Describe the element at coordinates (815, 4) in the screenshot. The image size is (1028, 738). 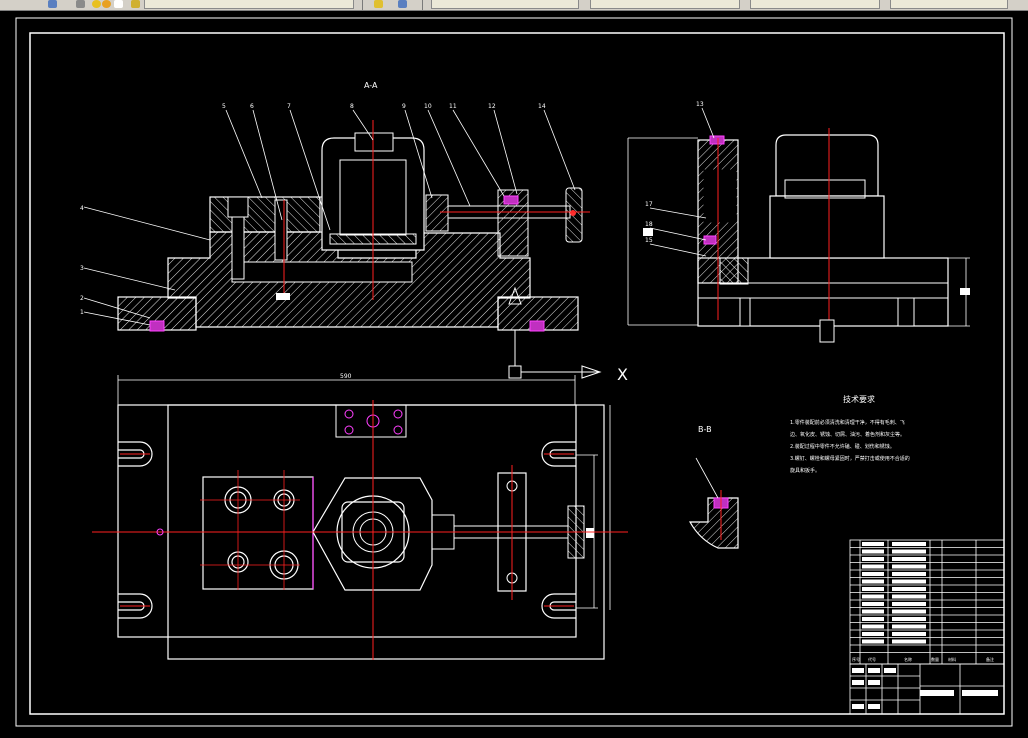
I see `lineweight-control-dropdown` at that location.